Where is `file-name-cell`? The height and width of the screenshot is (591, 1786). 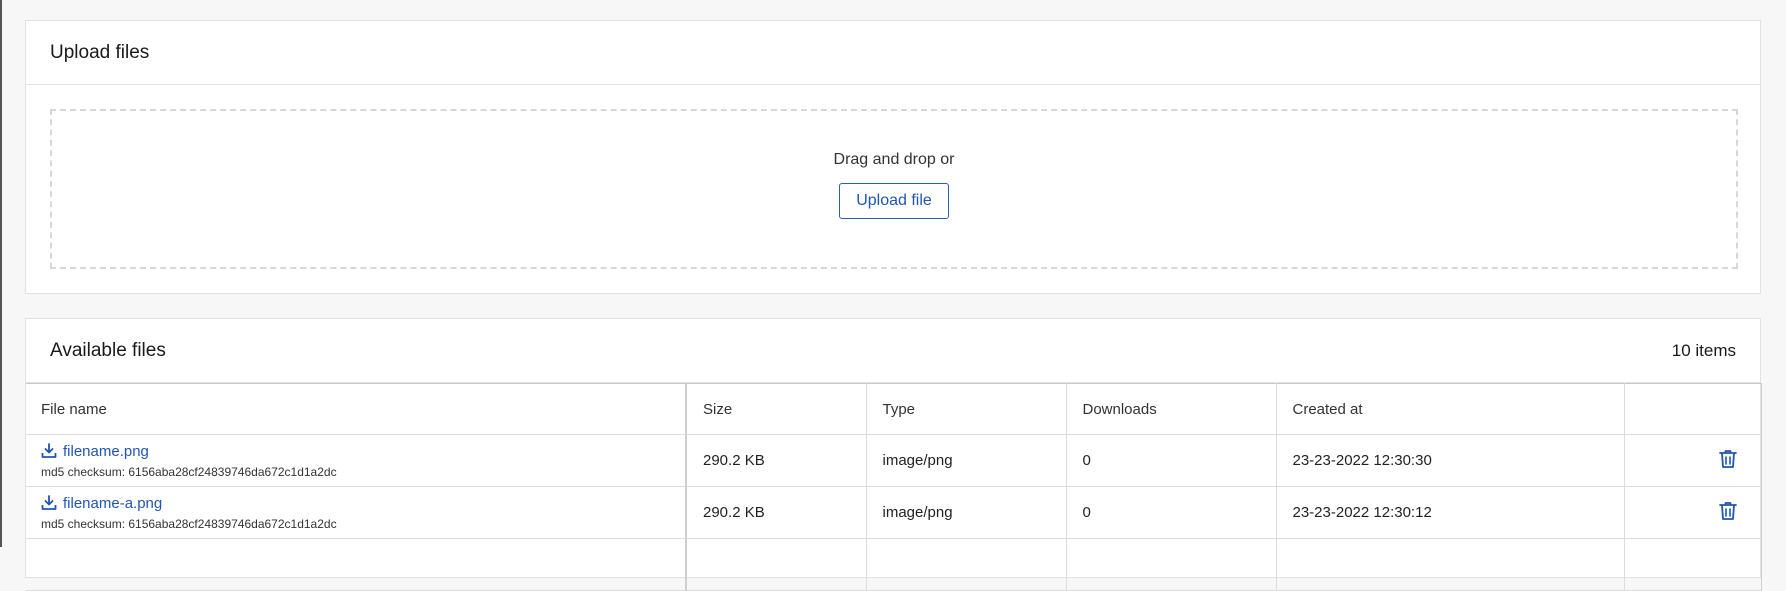 file-name-cell is located at coordinates (356, 564).